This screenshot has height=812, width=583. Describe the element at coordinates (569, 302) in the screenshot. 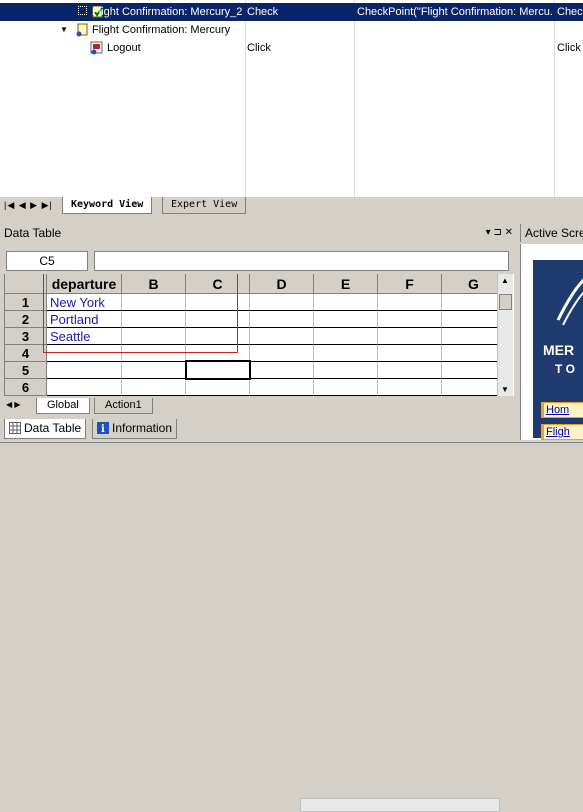

I see `airplane-logo-icon` at that location.